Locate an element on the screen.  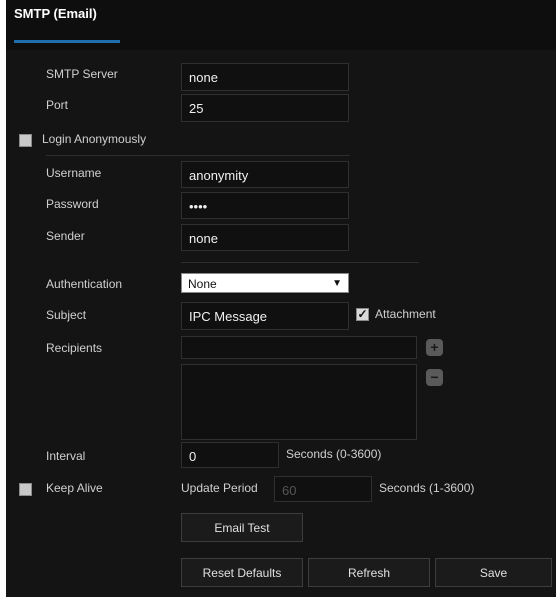
email-test-button: Email Test is located at coordinates (242, 527).